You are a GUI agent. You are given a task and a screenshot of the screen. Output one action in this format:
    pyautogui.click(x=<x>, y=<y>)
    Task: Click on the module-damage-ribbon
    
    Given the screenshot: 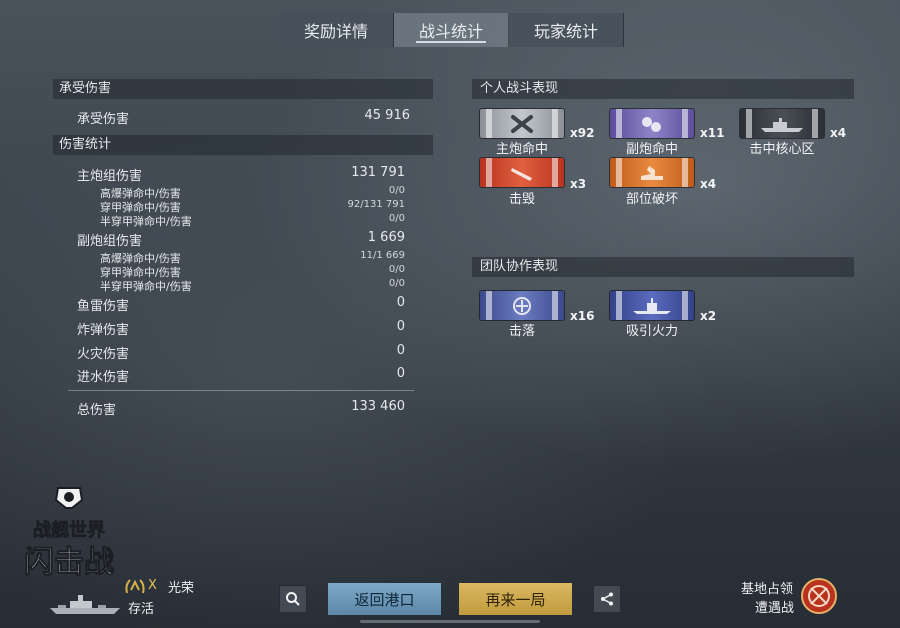 What is the action you would take?
    pyautogui.click(x=652, y=172)
    